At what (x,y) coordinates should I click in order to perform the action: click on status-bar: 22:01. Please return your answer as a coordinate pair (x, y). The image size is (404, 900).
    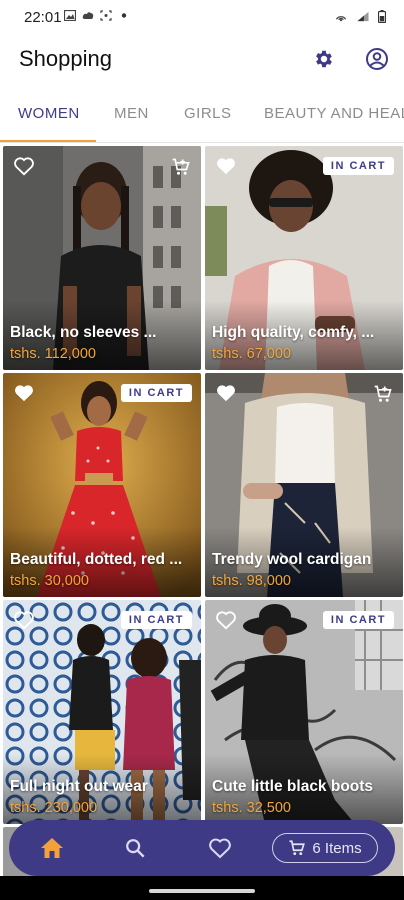
    Looking at the image, I should click on (202, 17).